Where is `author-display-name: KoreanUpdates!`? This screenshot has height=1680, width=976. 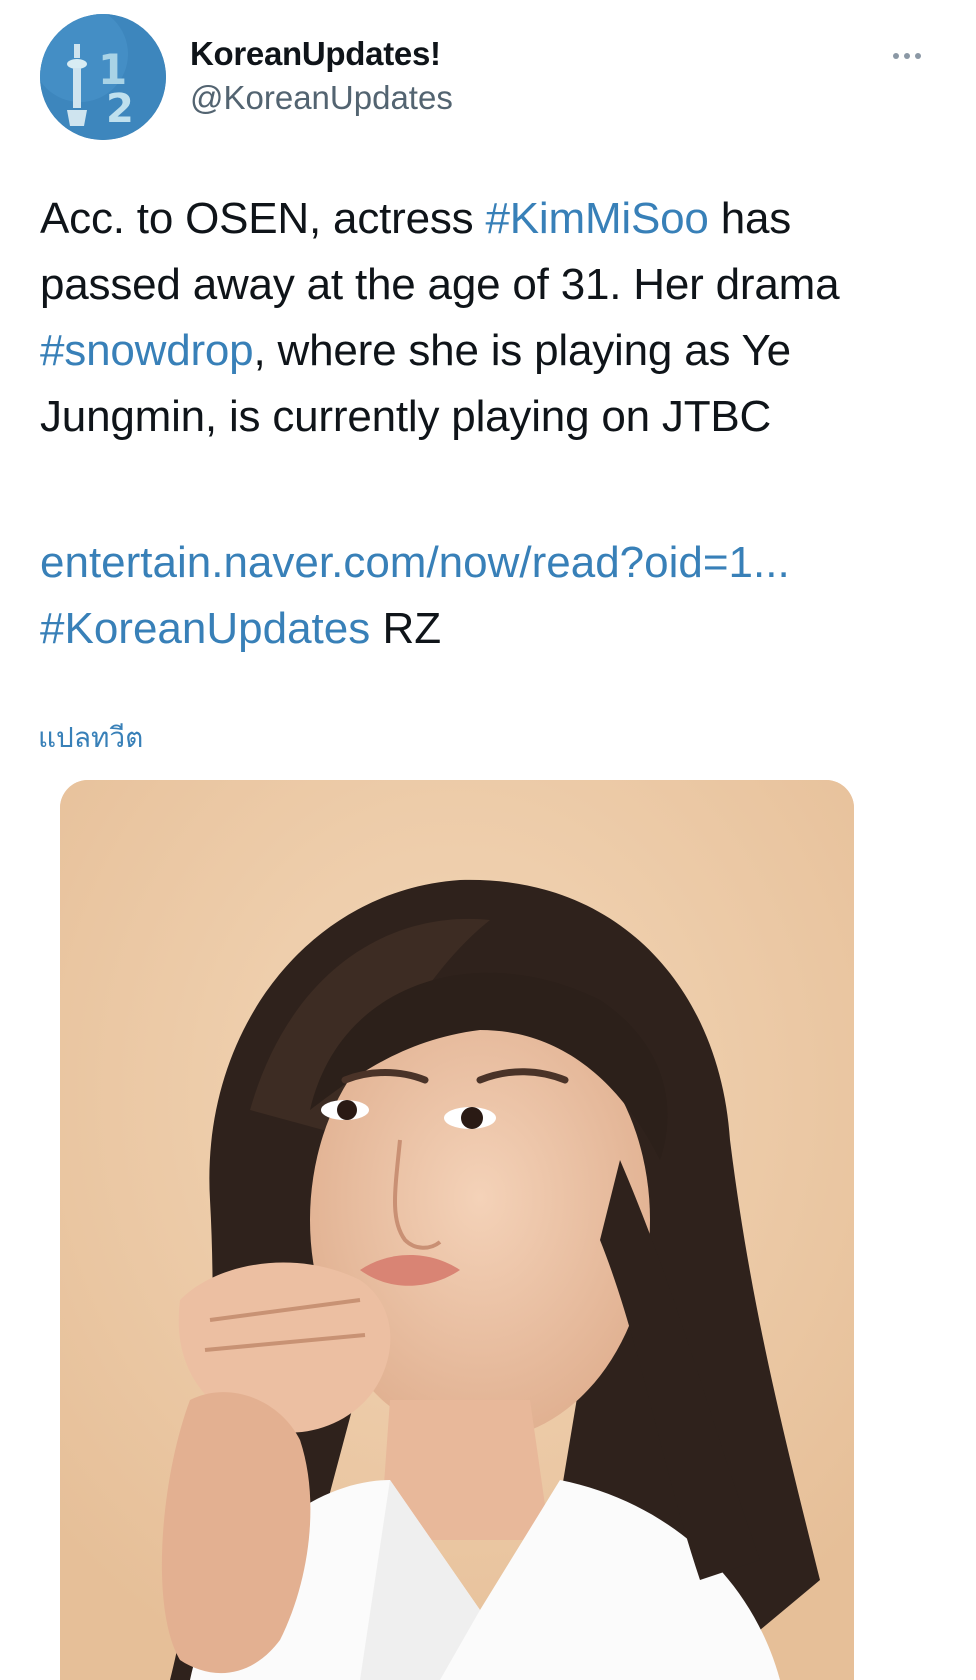
author-display-name: KoreanUpdates! is located at coordinates (321, 54).